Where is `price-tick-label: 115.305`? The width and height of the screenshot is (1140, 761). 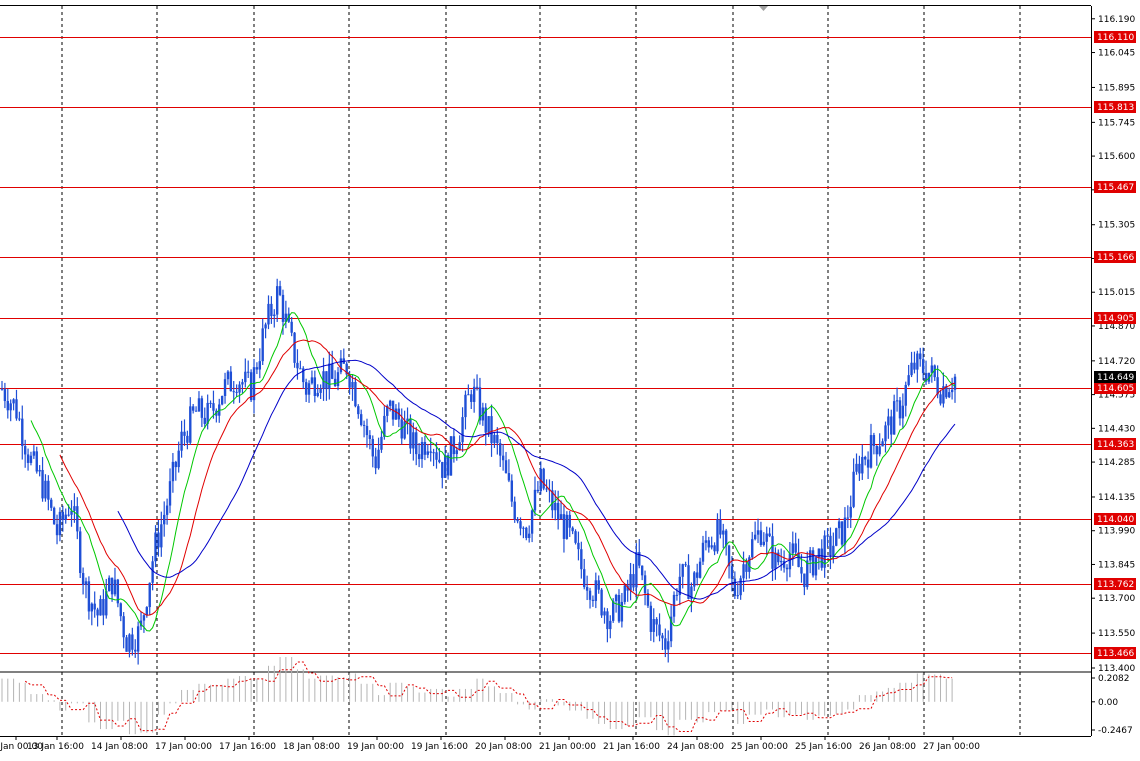 price-tick-label: 115.305 is located at coordinates (1116, 226).